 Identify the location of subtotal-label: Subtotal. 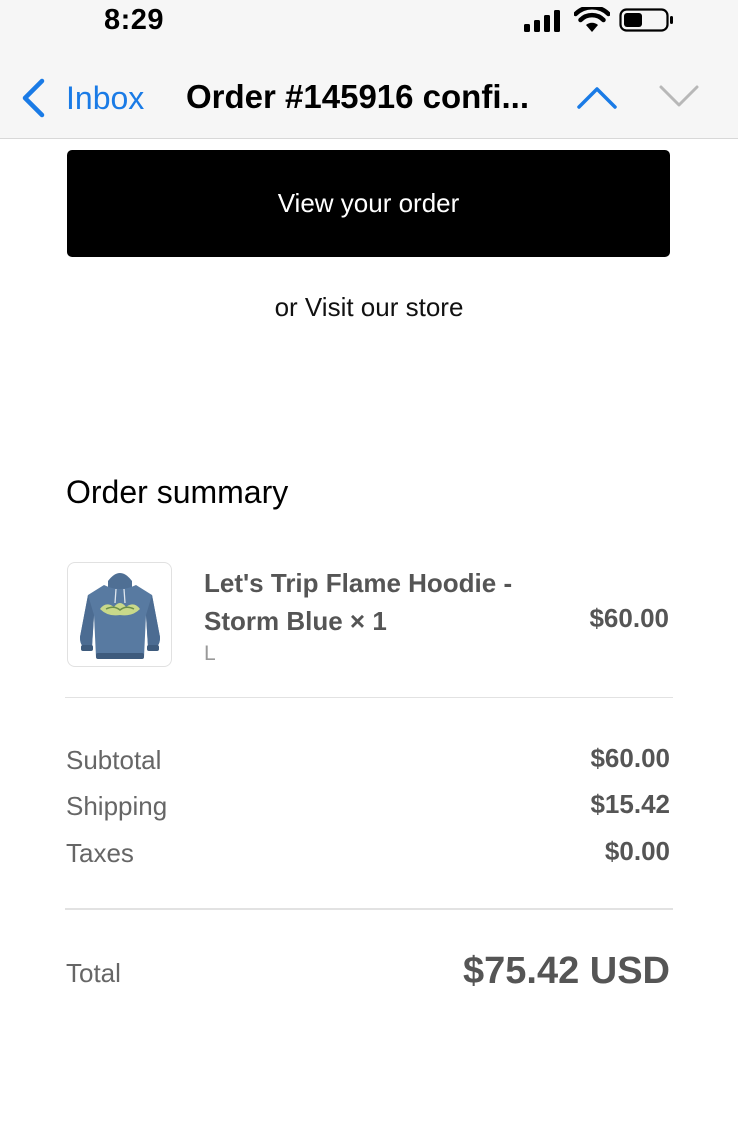
(114, 760).